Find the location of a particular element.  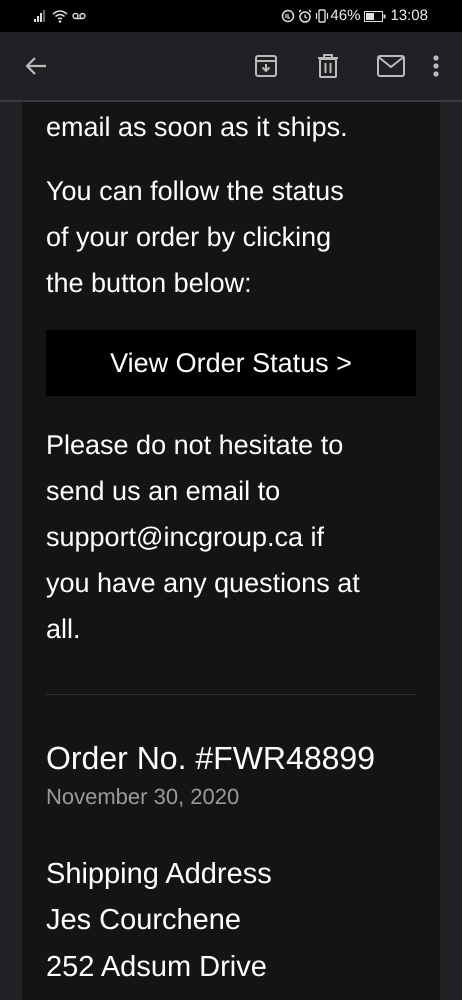

mail-button is located at coordinates (391, 66).